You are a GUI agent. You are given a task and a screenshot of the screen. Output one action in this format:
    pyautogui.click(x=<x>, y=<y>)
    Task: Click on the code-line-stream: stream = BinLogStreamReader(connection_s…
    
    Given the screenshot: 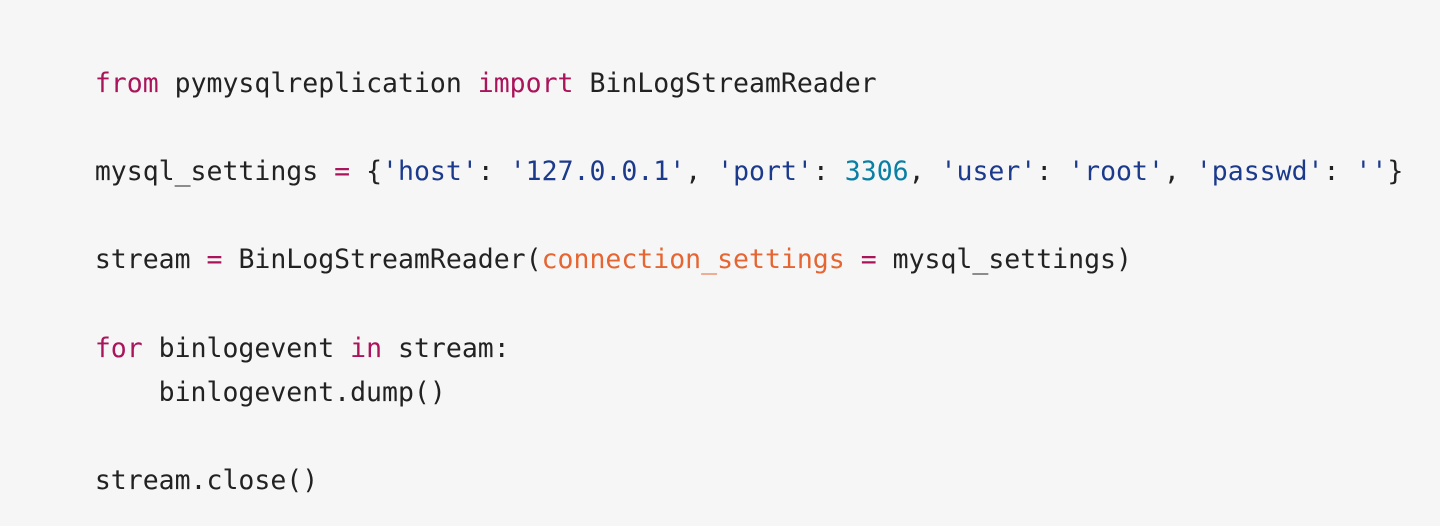 What is the action you would take?
    pyautogui.click(x=581, y=245)
    